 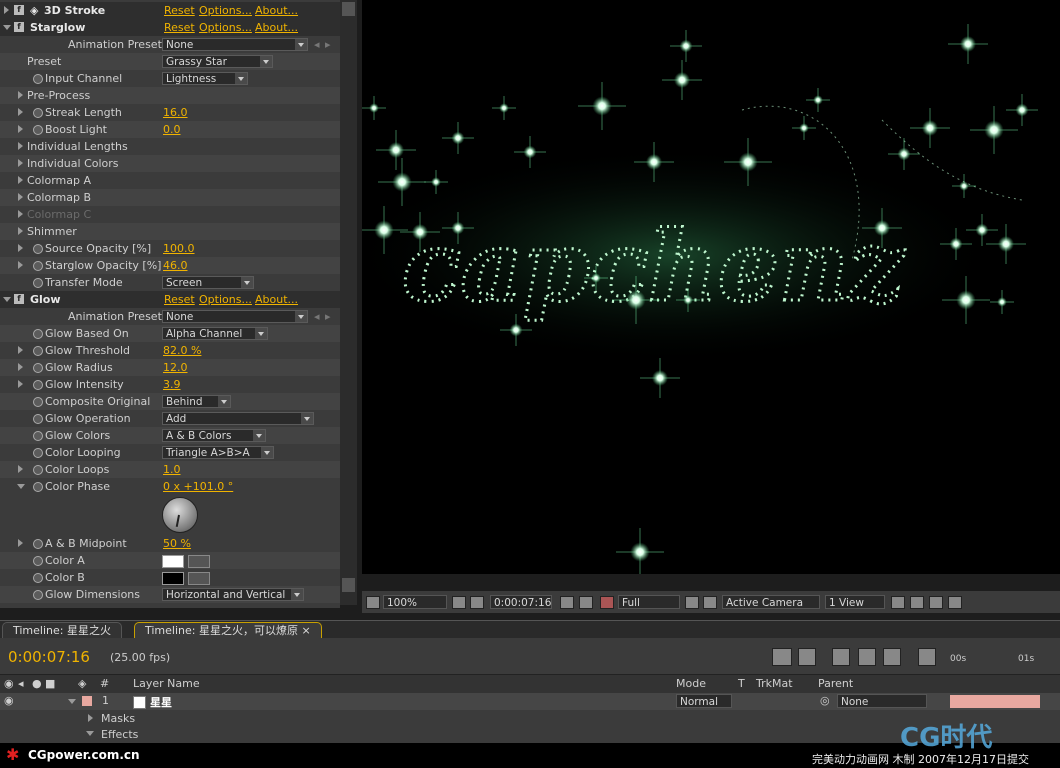 I want to click on mask-visibility-icon, so click(x=477, y=602).